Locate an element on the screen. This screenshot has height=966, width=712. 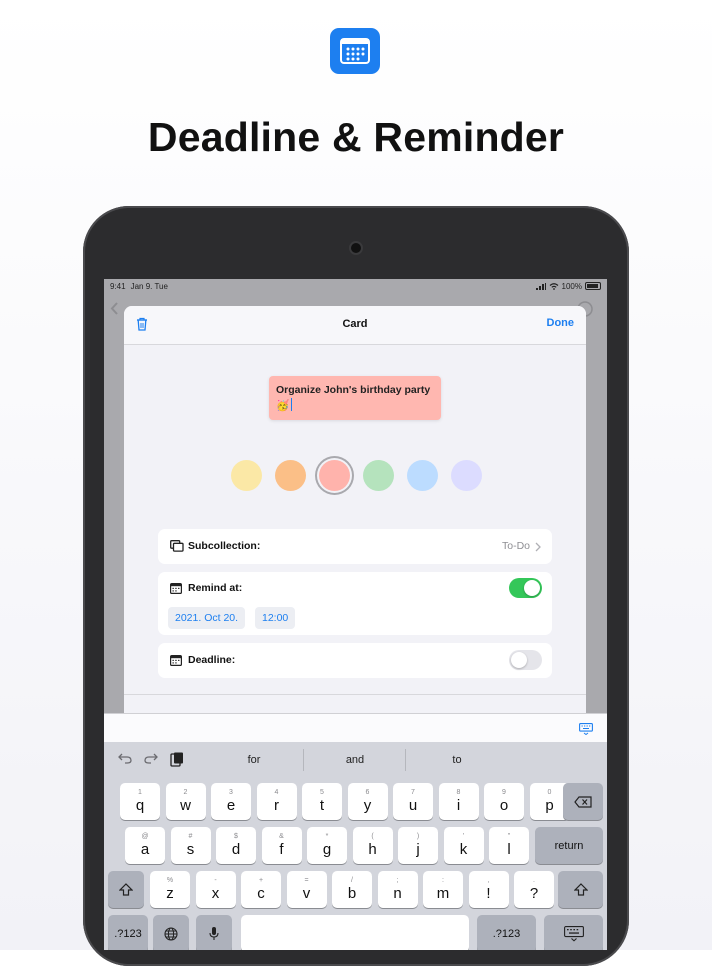
key-w: 2w is located at coordinates (185, 801).